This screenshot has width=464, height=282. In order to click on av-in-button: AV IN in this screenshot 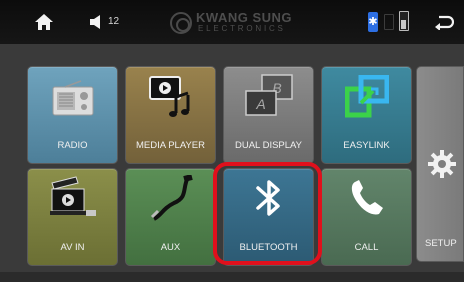, I will do `click(72, 217)`.